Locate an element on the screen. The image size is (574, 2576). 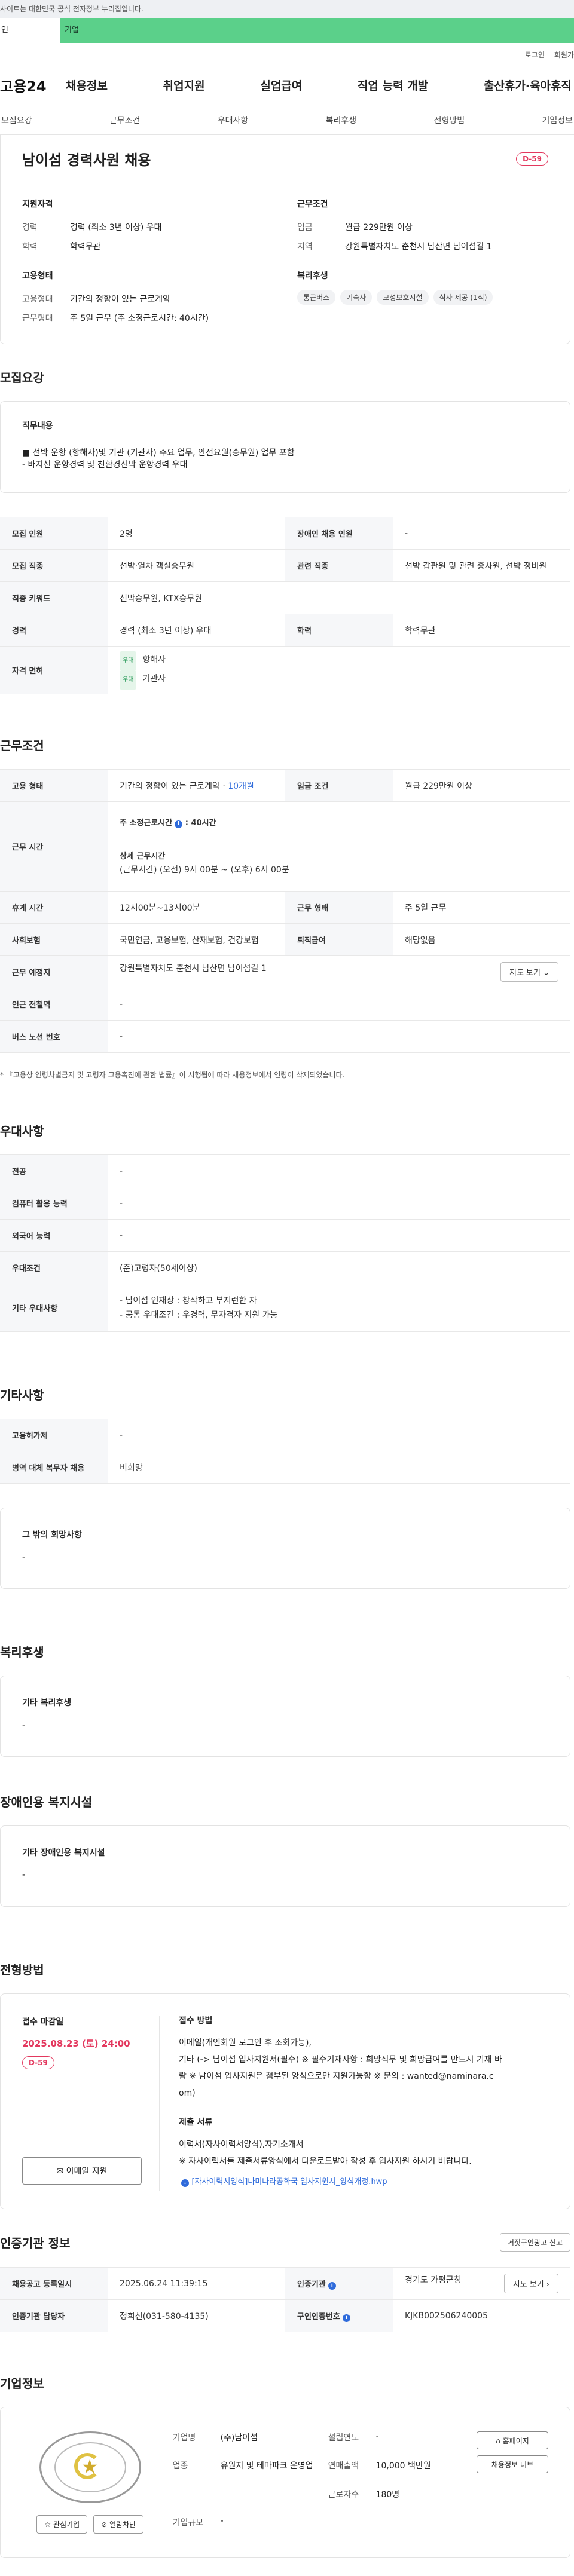
table-row: 병역 대체 복무자 채용 비희망 is located at coordinates (285, 1468).